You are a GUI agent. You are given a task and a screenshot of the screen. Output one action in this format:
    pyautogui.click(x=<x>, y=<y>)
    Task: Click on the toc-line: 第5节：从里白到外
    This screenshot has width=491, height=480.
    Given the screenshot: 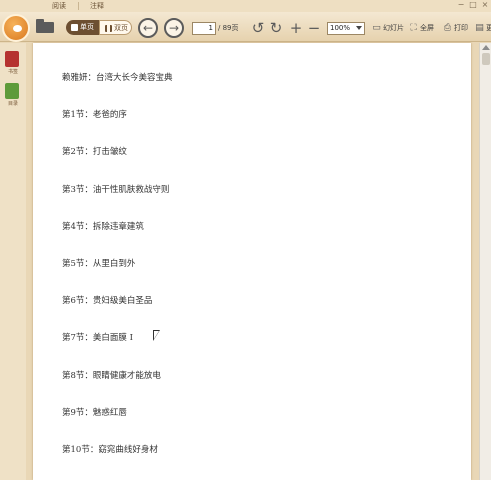 What is the action you would take?
    pyautogui.click(x=99, y=264)
    